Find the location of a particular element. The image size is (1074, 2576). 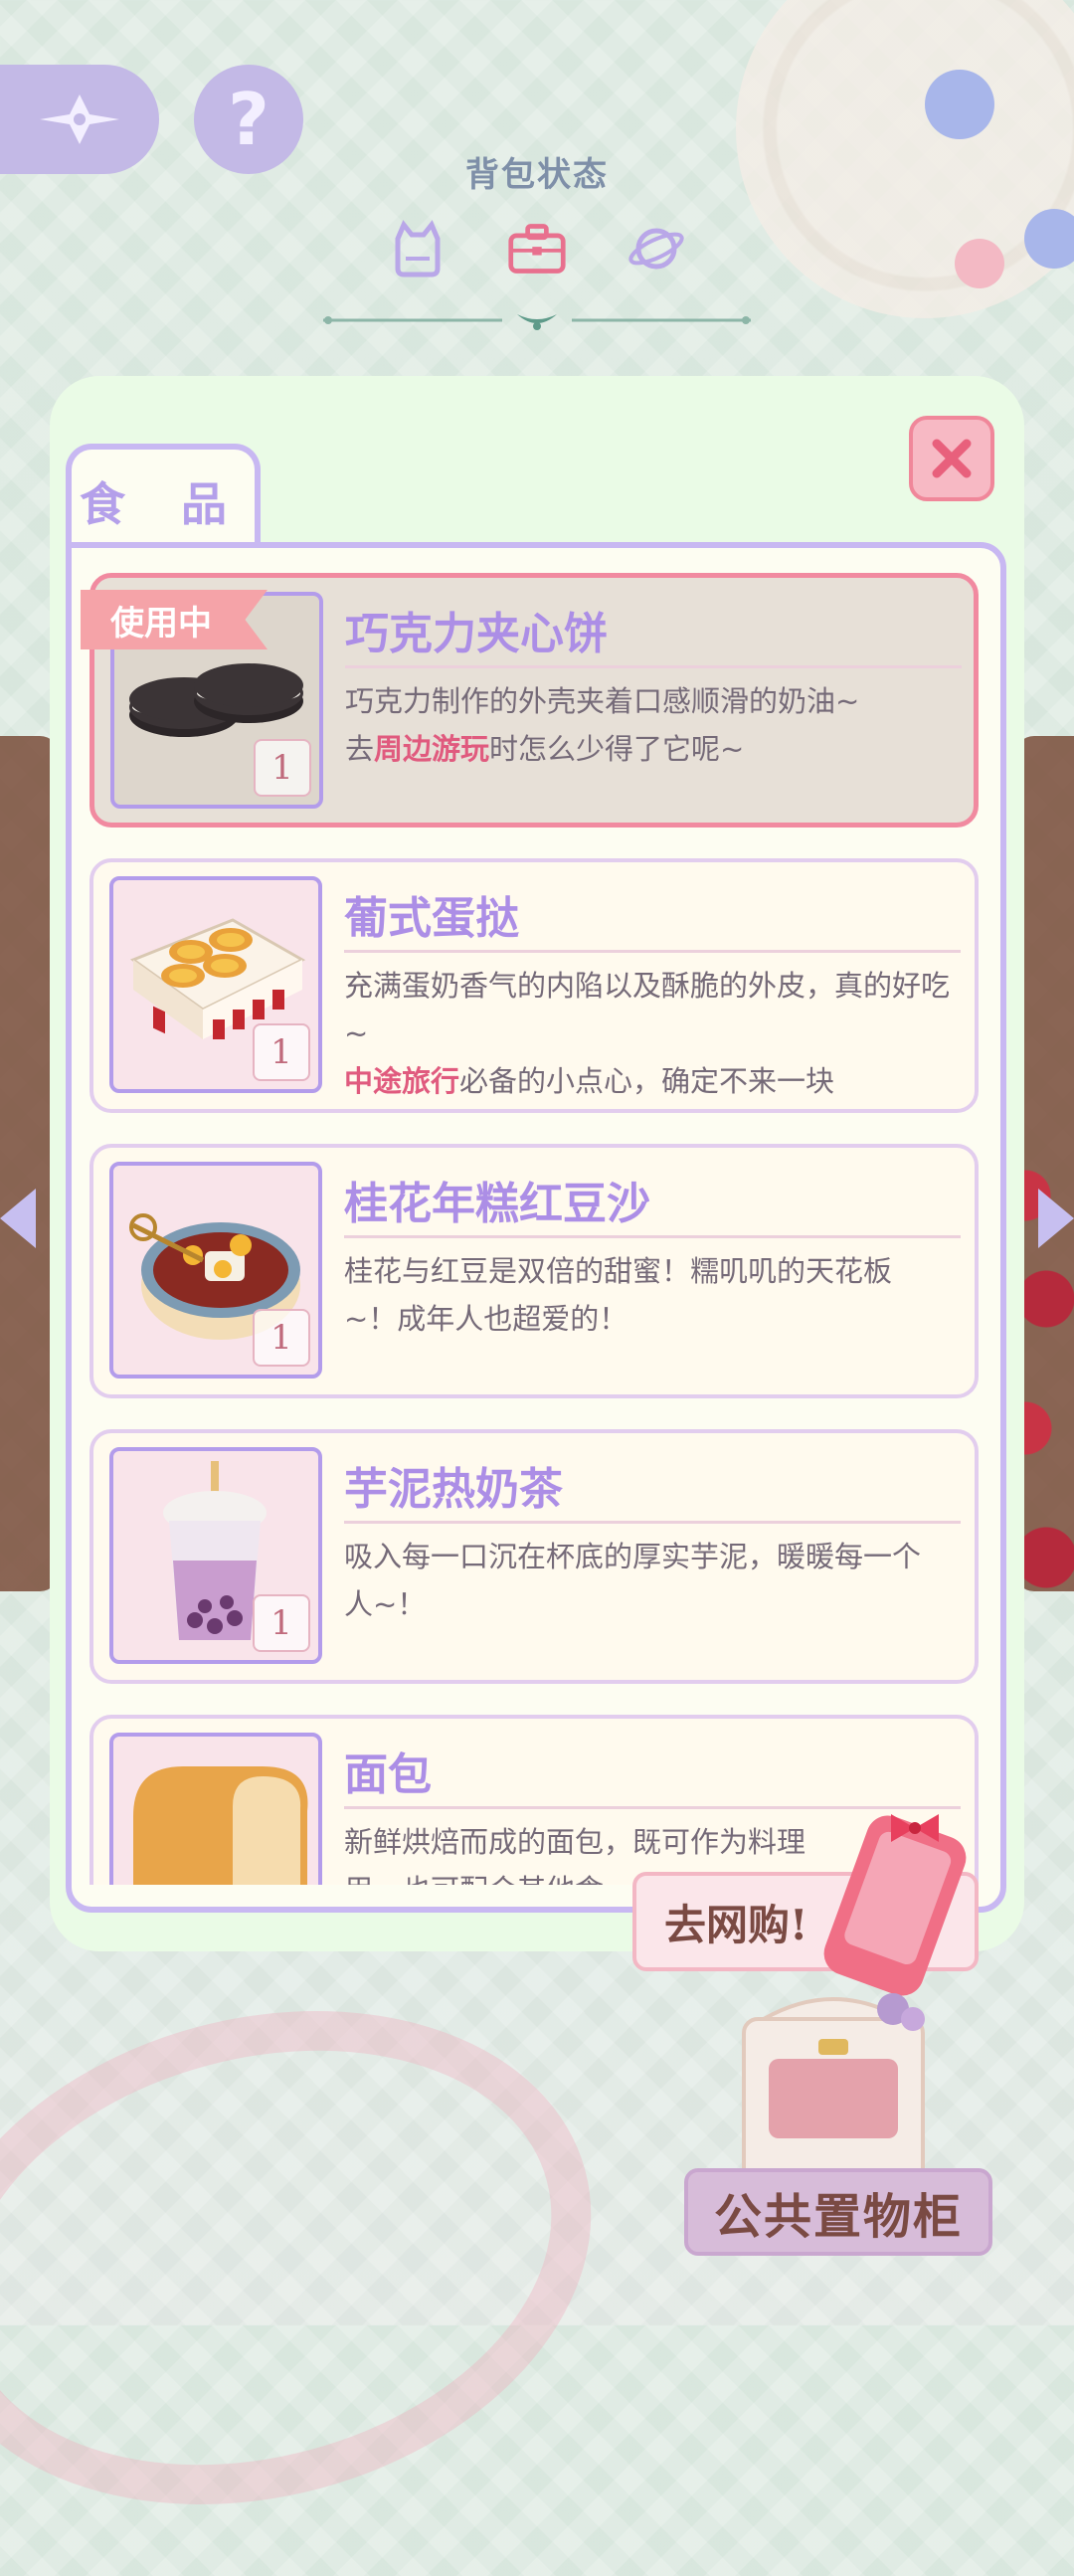

item-card-osmanthus-red-bean: 1 桂花年糕红豆沙 桂花与红豆是双倍的甜蜜！糯叽叽的天花板~！成年人也超爱的！ is located at coordinates (534, 1271).